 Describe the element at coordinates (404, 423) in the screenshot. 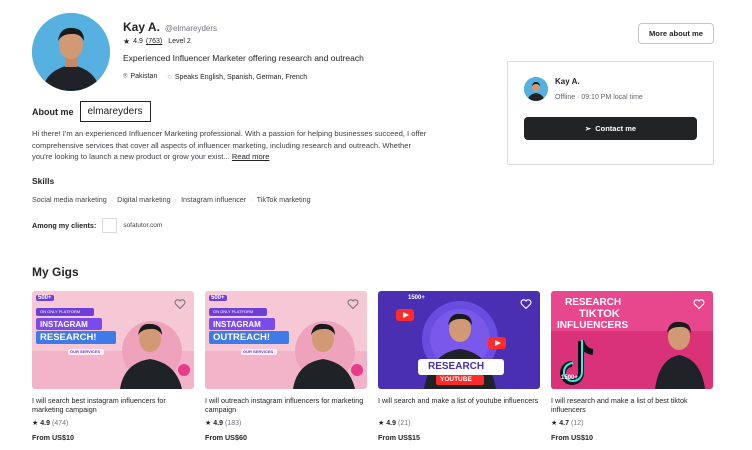

I see `gig-rating-count: (21)` at that location.